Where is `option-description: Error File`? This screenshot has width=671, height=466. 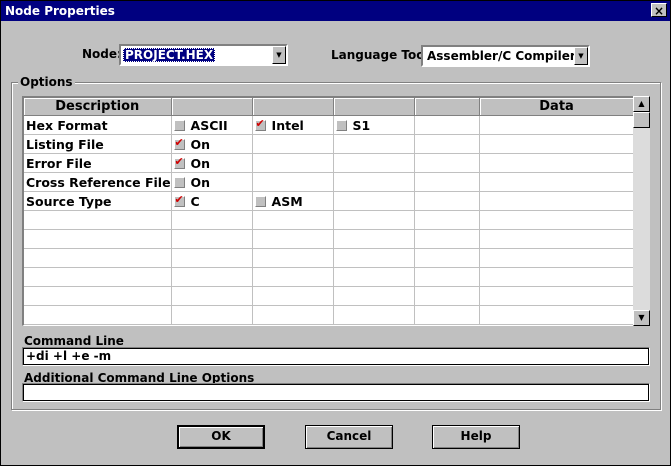
option-description: Error File is located at coordinates (98, 163).